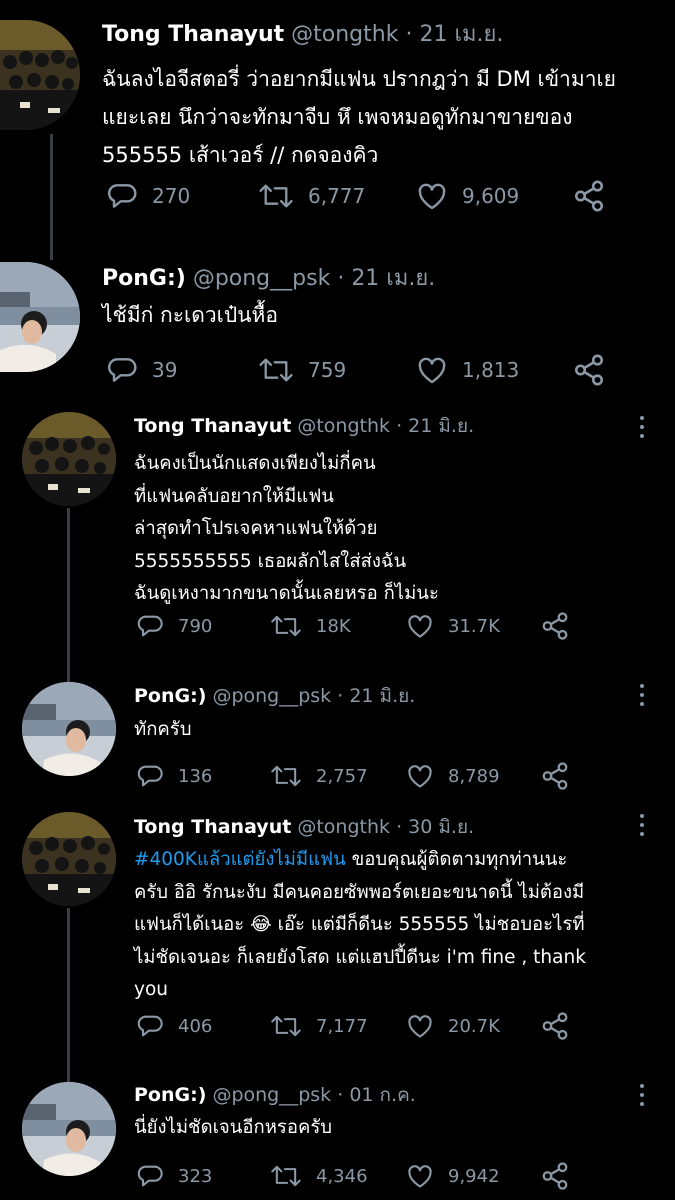 Image resolution: width=675 pixels, height=1200 pixels. Describe the element at coordinates (302, 370) in the screenshot. I see `retweet-button: 759` at that location.